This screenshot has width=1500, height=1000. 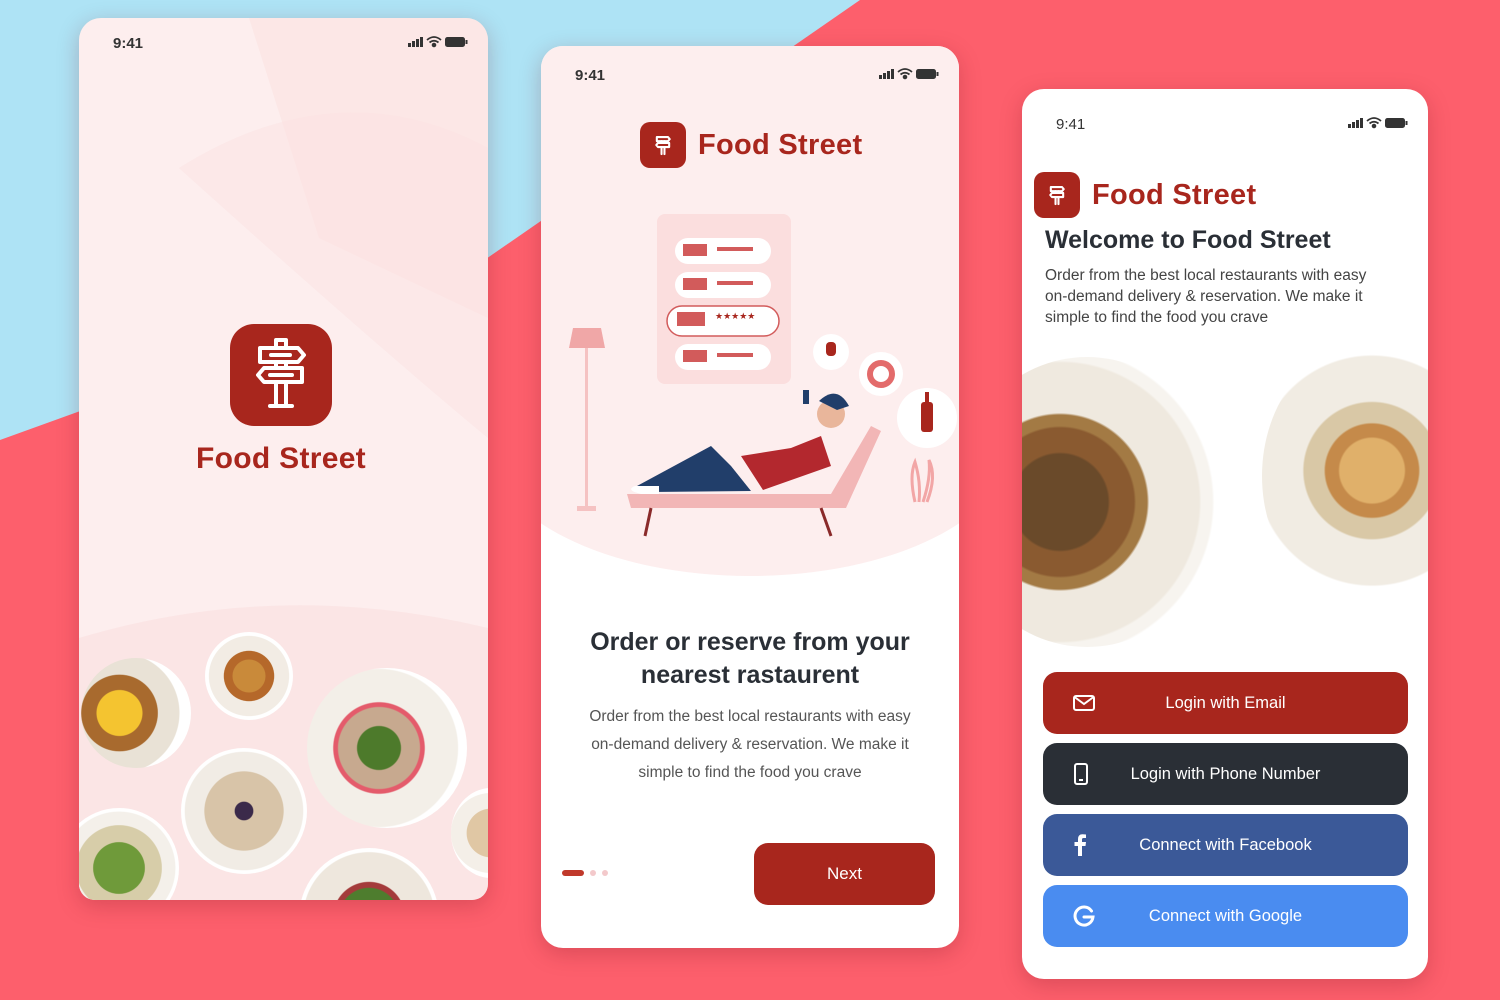 I want to click on connect-google-button: Connect with Google, so click(x=1225, y=916).